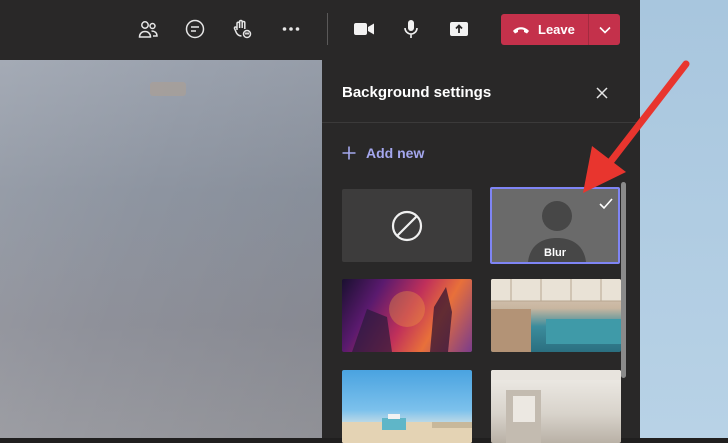 The width and height of the screenshot is (728, 443). Describe the element at coordinates (407, 406) in the screenshot. I see `background-beach-tile` at that location.